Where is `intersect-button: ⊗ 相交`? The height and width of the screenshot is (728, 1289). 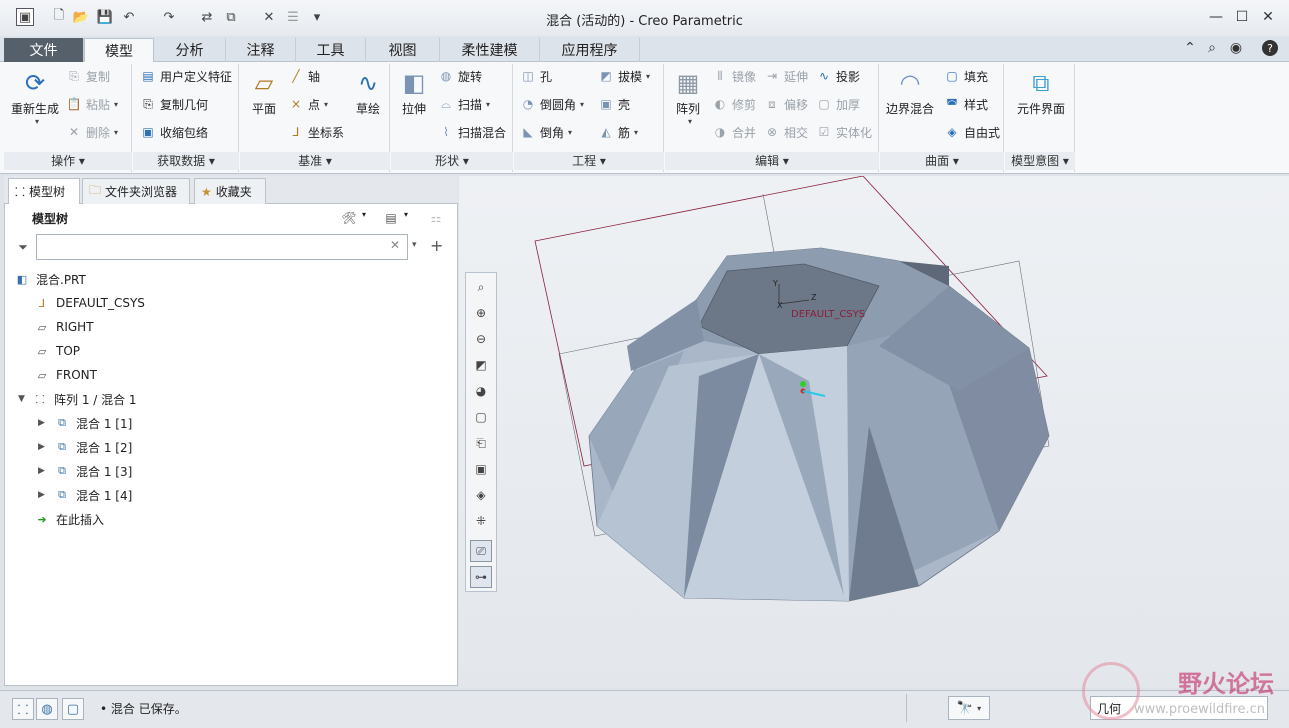 intersect-button: ⊗ 相交 is located at coordinates (786, 132).